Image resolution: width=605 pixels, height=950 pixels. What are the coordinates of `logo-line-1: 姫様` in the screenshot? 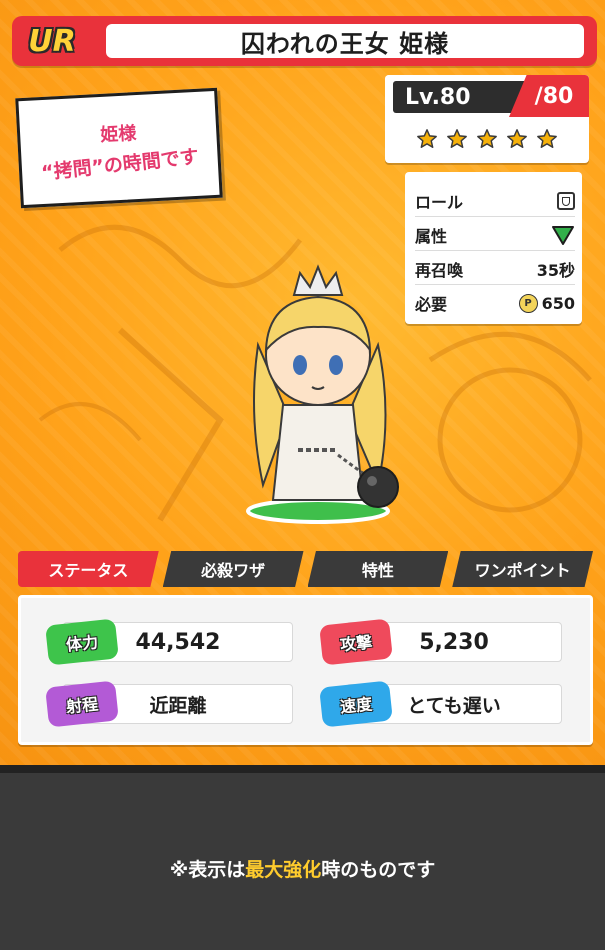 It's located at (118, 134).